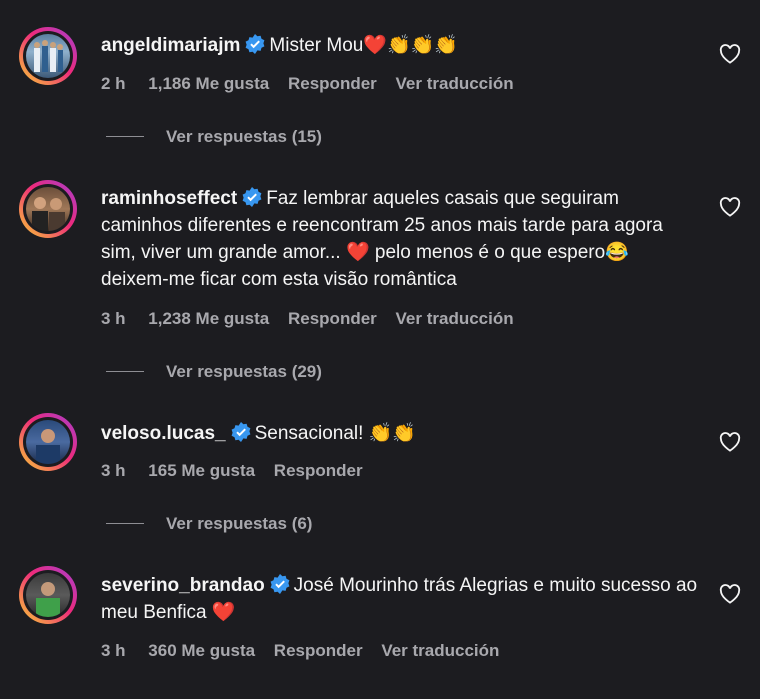 The height and width of the screenshot is (699, 760). What do you see at coordinates (183, 585) in the screenshot?
I see `comment-username: severino_brandao` at bounding box center [183, 585].